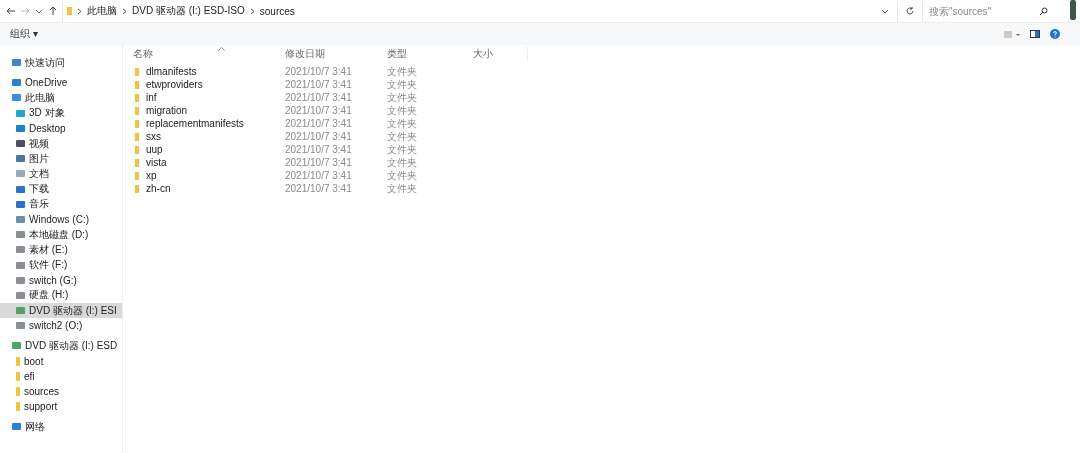  Describe the element at coordinates (61, 159) in the screenshot. I see `nav-item: 图片` at that location.